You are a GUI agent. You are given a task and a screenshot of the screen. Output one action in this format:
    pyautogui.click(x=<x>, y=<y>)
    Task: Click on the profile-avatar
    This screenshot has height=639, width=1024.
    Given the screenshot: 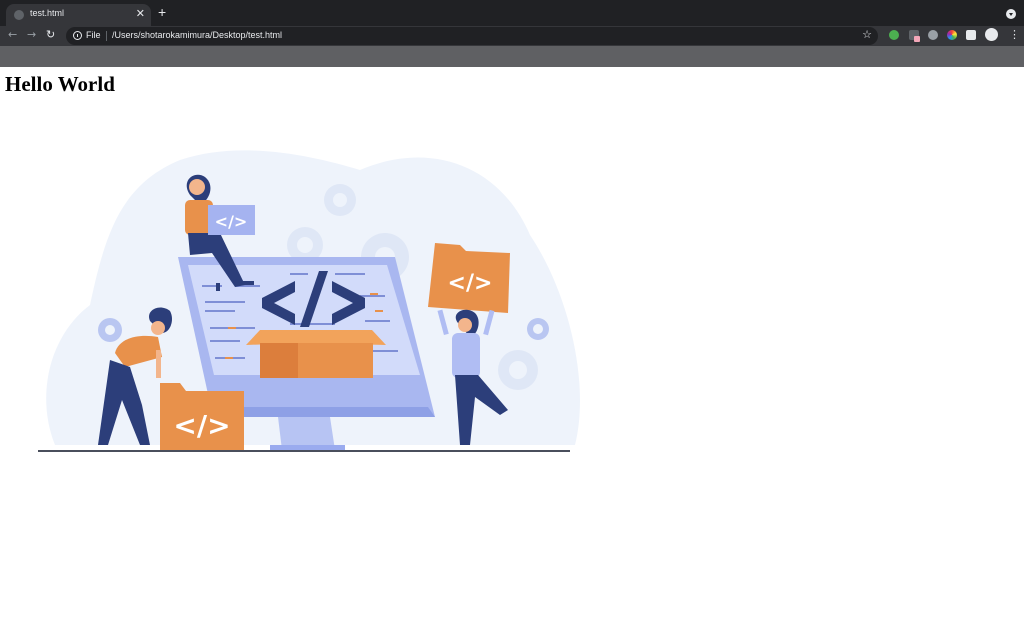 What is the action you would take?
    pyautogui.click(x=991, y=34)
    